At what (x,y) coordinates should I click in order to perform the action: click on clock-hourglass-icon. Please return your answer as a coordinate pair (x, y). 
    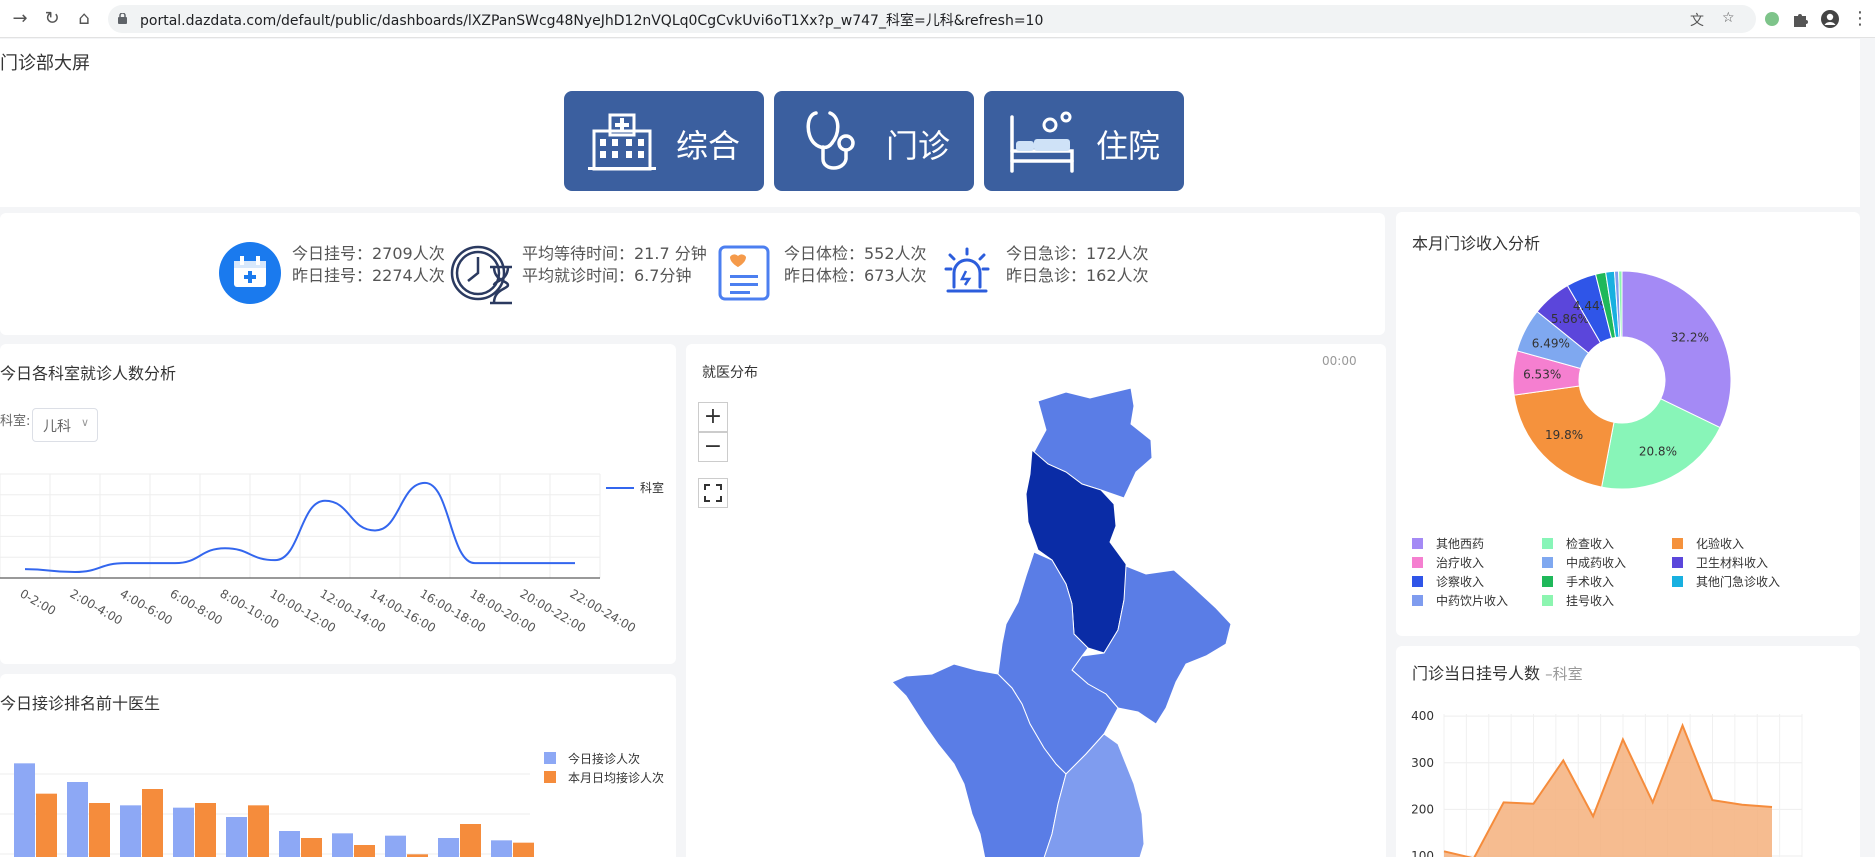
    Looking at the image, I should click on (481, 275).